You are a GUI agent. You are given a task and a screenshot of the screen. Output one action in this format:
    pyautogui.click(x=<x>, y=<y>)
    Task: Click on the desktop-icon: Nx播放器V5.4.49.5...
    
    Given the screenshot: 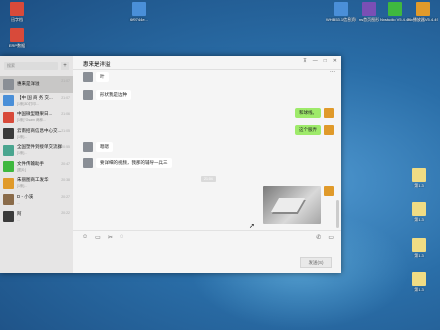 What is the action you would take?
    pyautogui.click(x=423, y=12)
    